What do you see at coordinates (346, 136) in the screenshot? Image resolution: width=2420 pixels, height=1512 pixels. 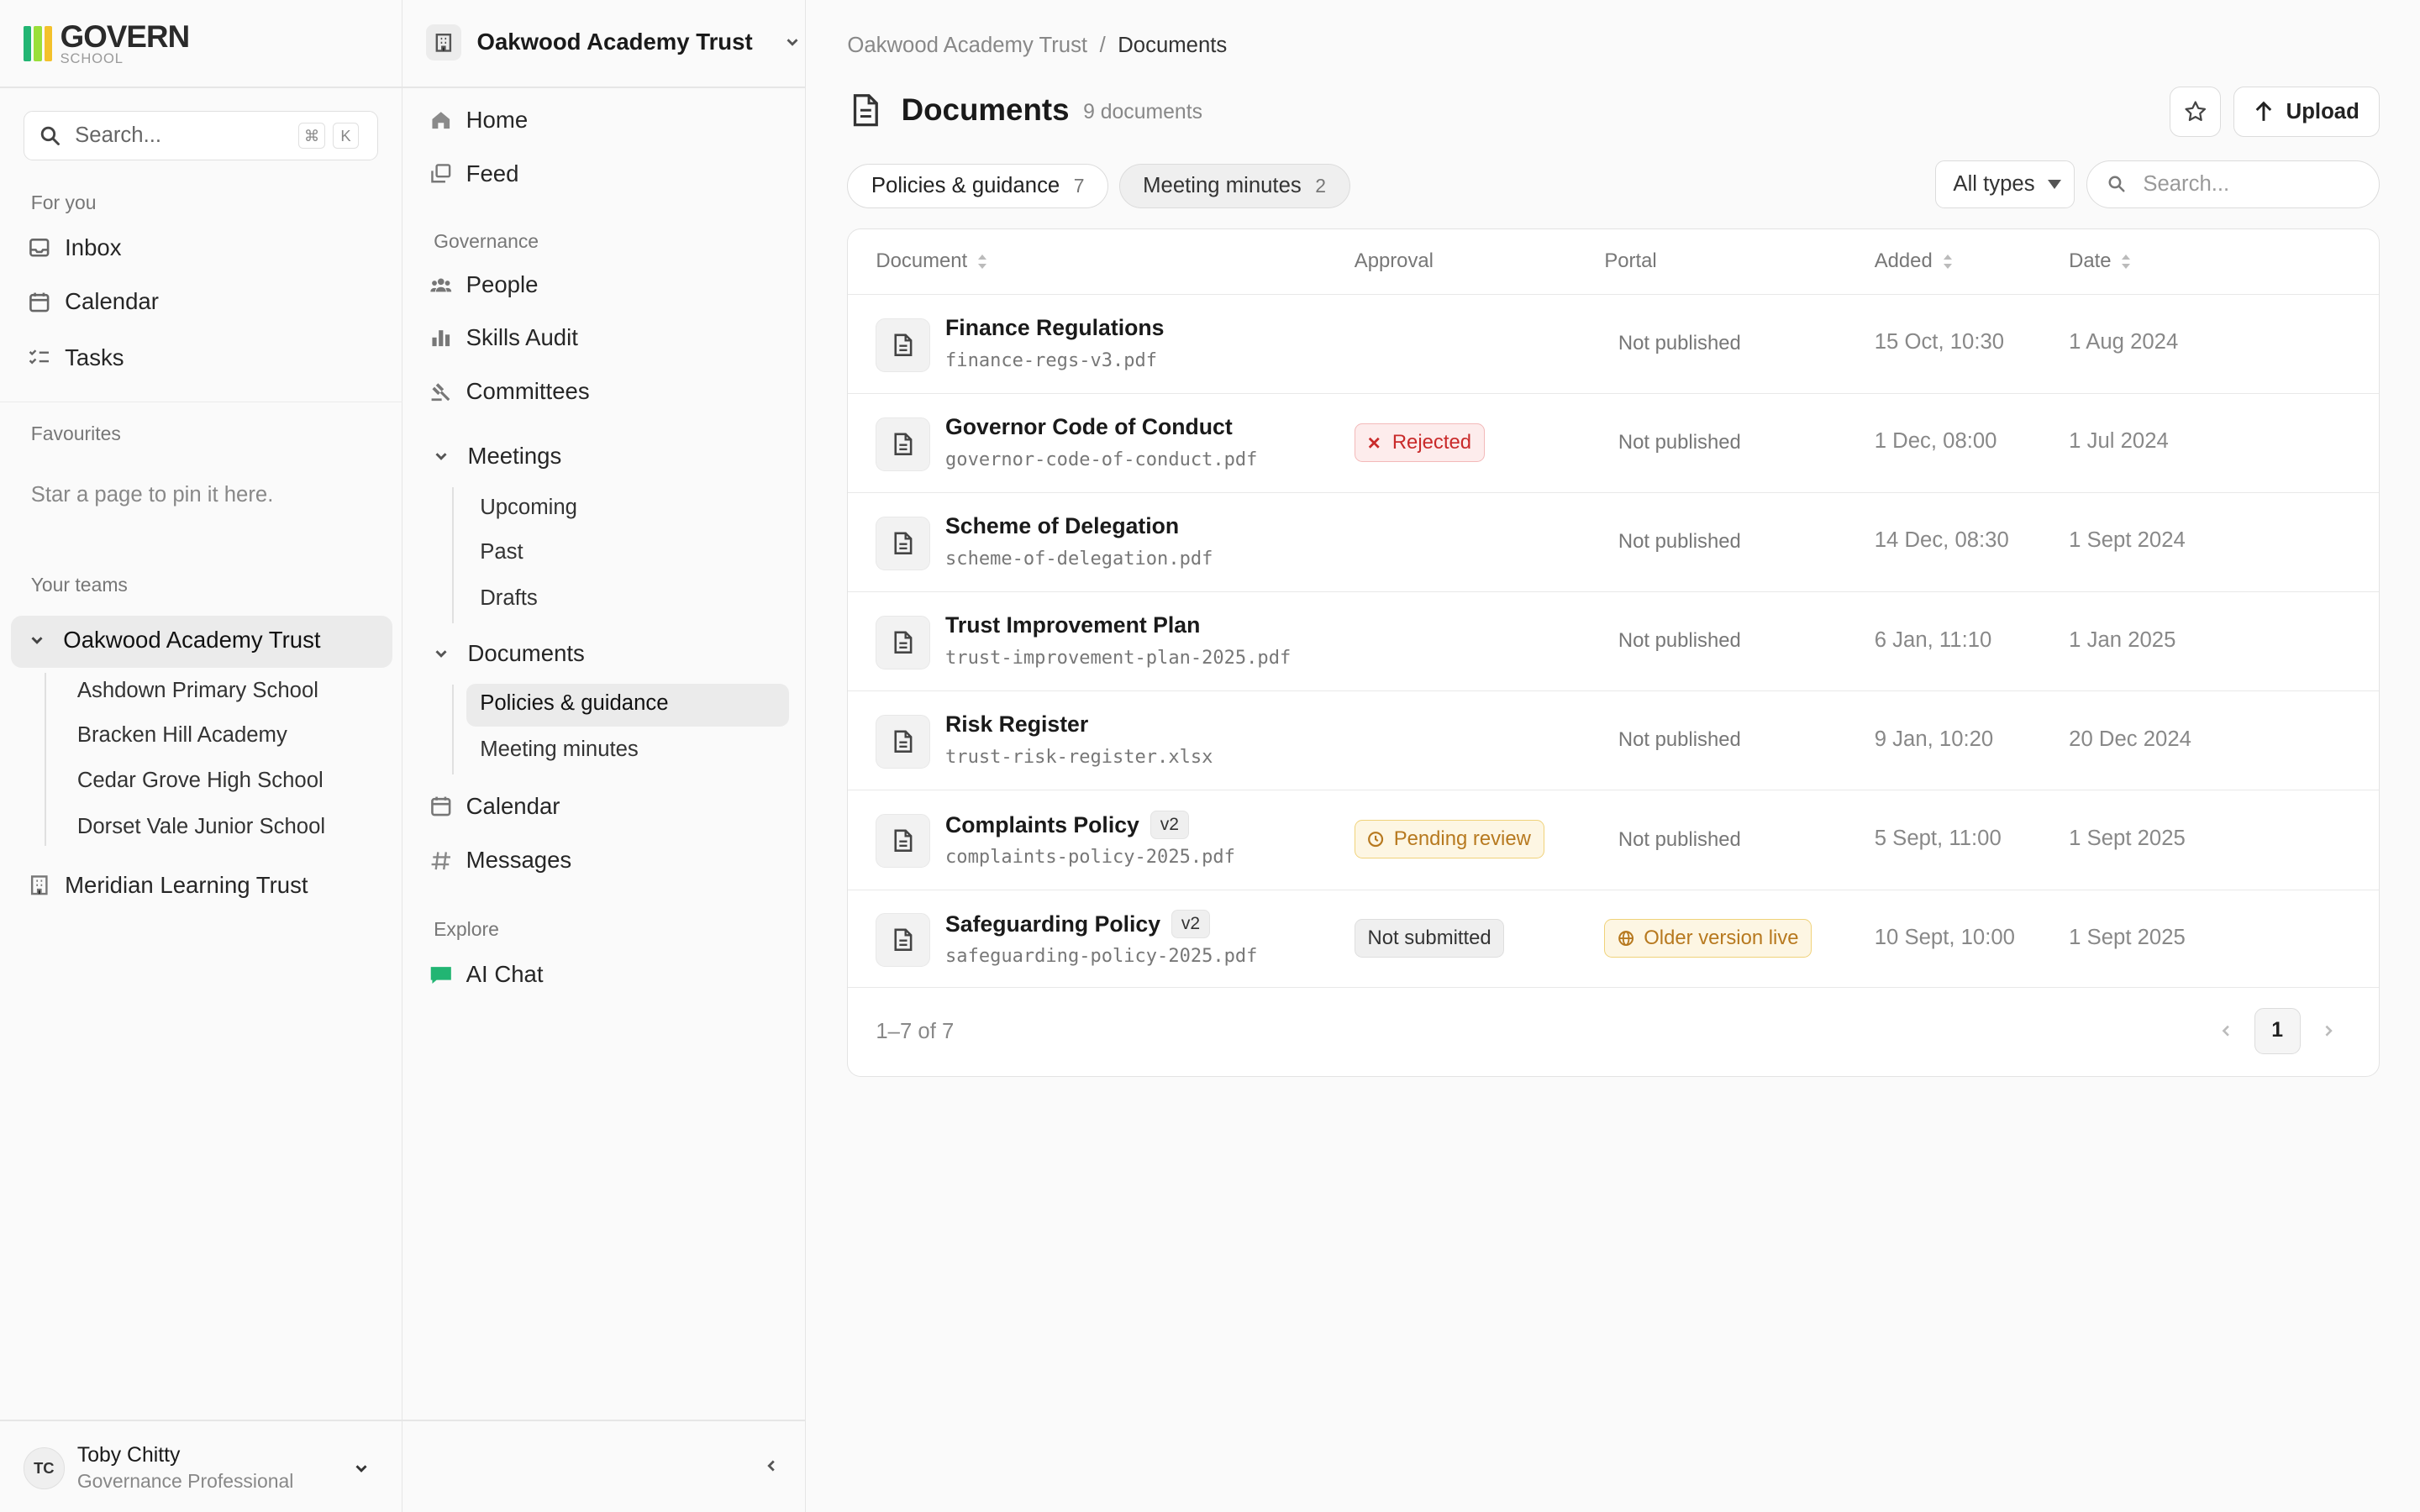 I see `kbd-k: K` at bounding box center [346, 136].